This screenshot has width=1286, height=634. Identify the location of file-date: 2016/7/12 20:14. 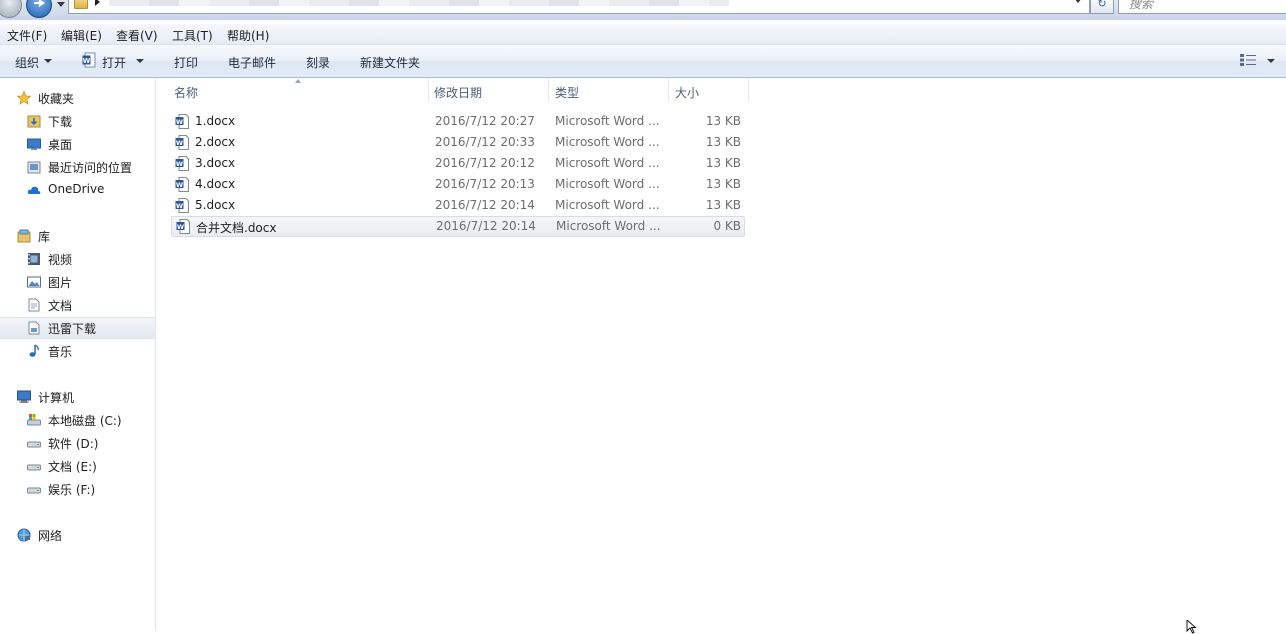
(486, 226).